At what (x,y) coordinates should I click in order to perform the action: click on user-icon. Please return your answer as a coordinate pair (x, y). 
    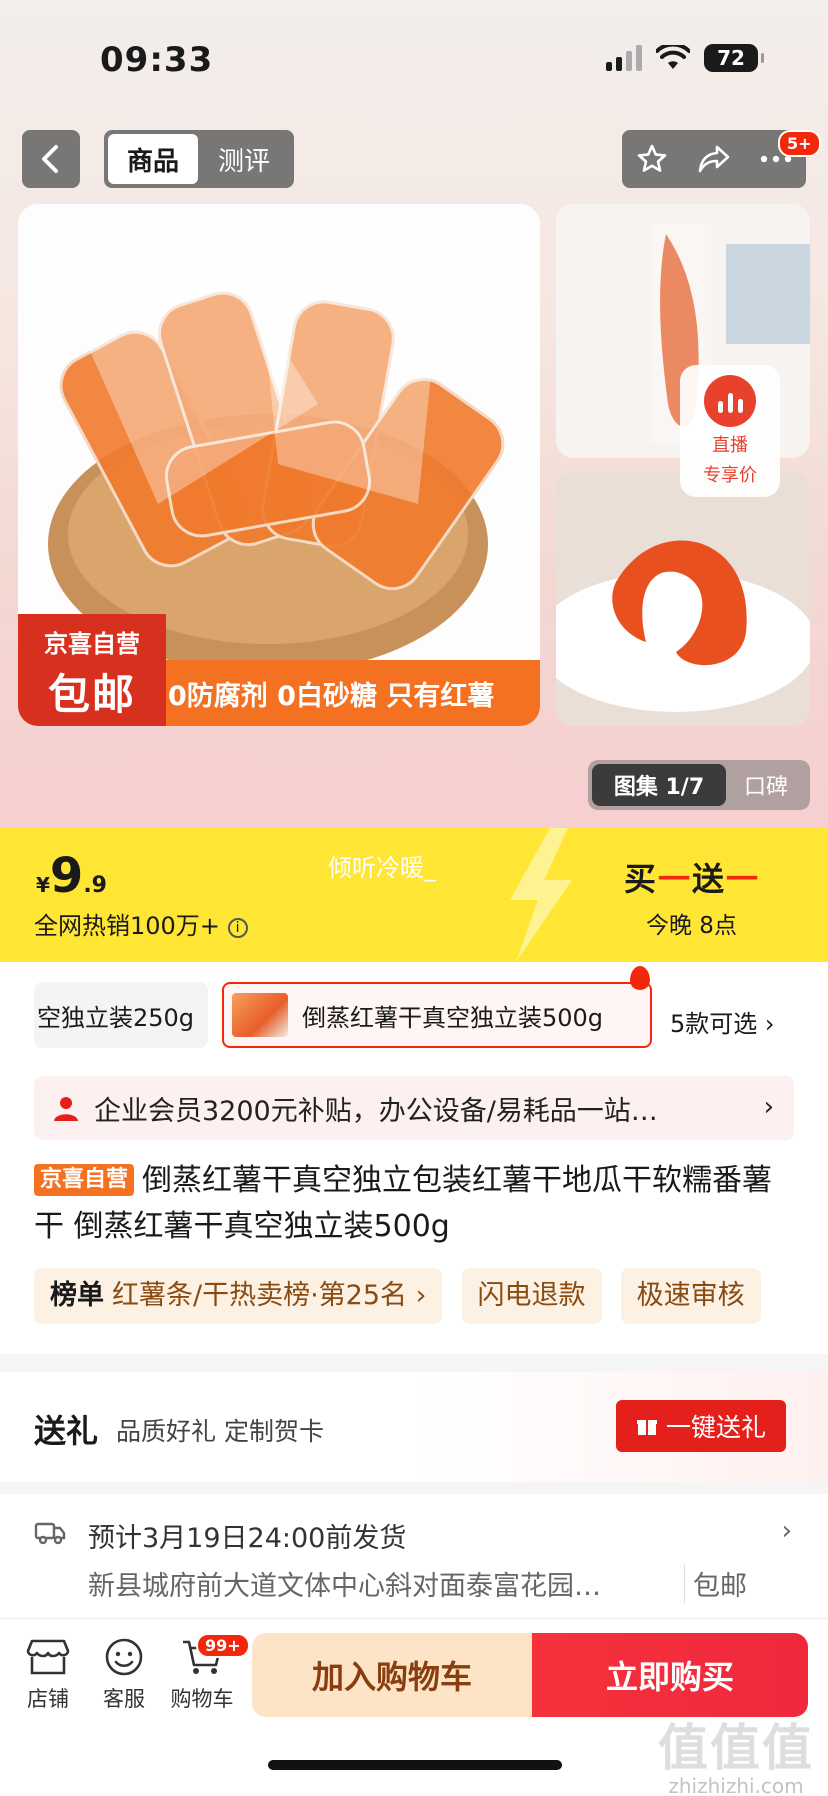
    Looking at the image, I should click on (66, 1109).